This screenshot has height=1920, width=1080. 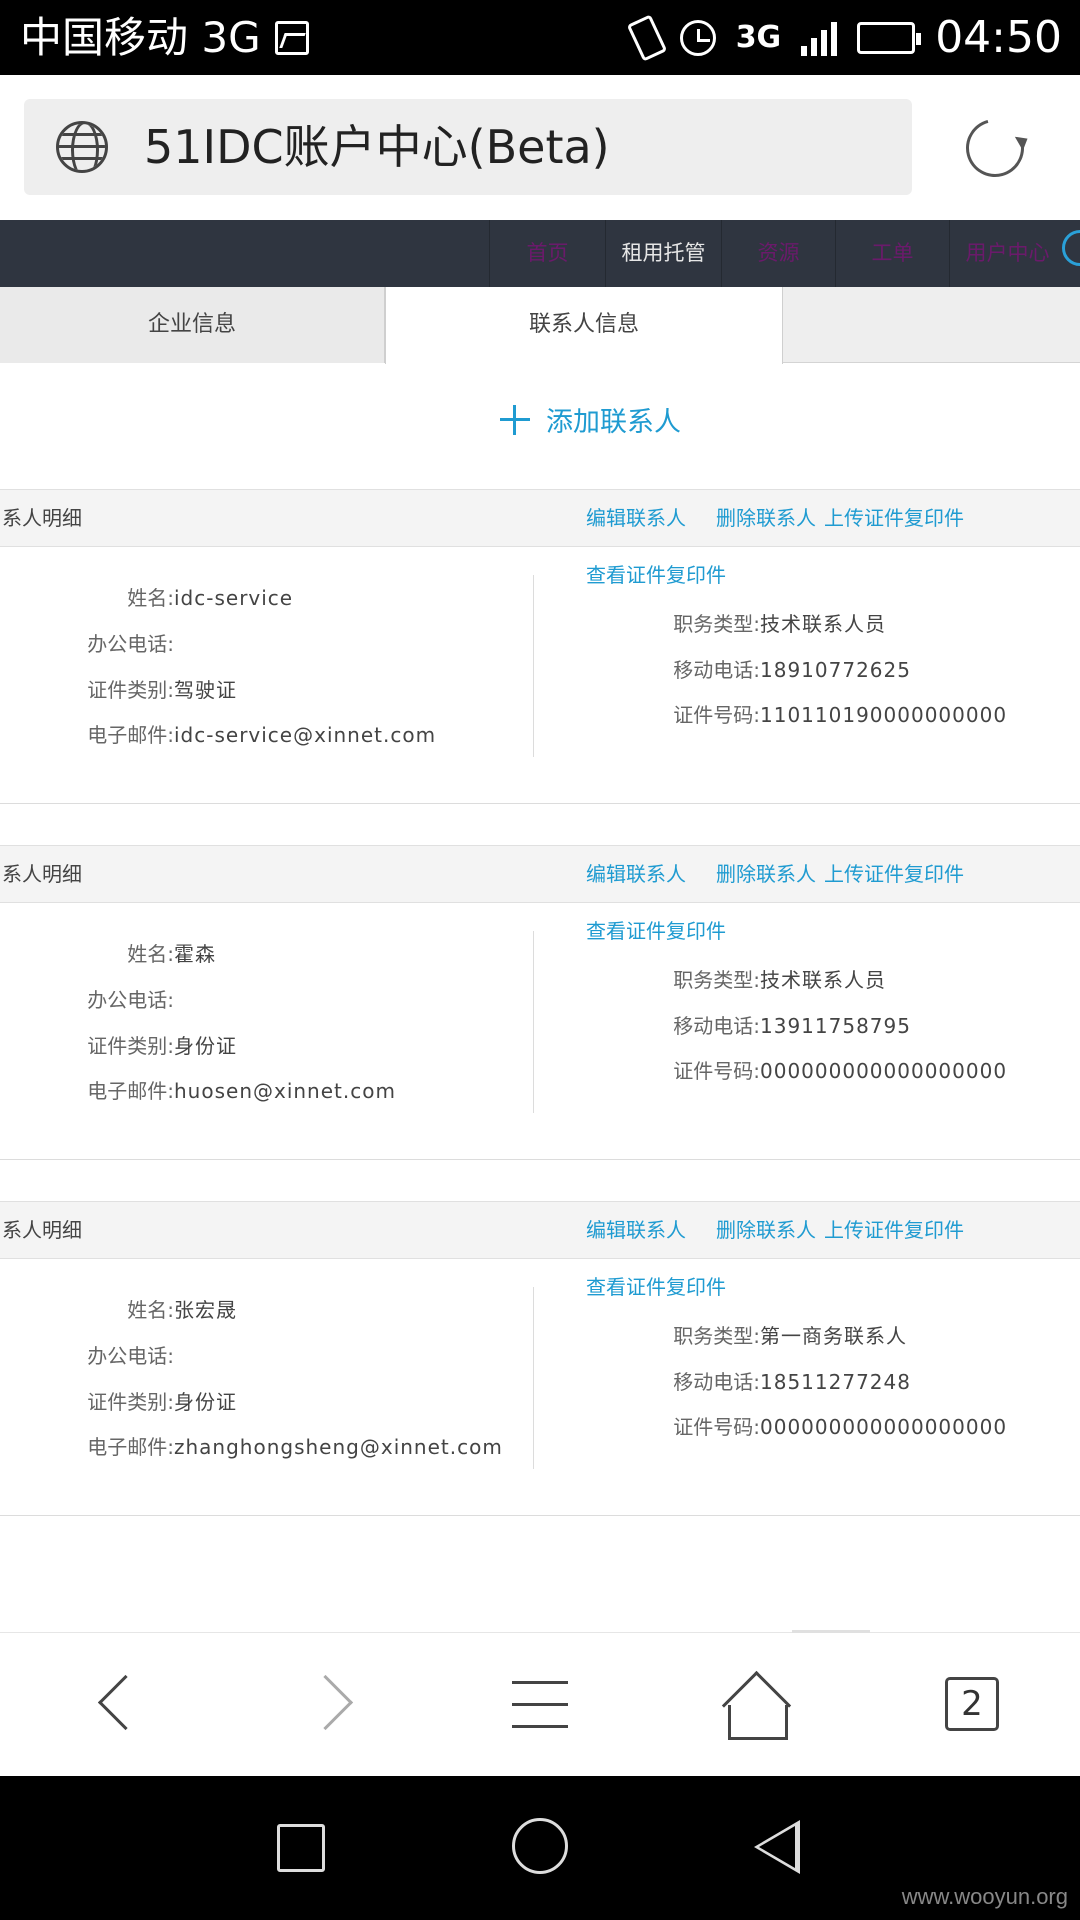 I want to click on card-title: 系人明细, so click(x=42, y=874).